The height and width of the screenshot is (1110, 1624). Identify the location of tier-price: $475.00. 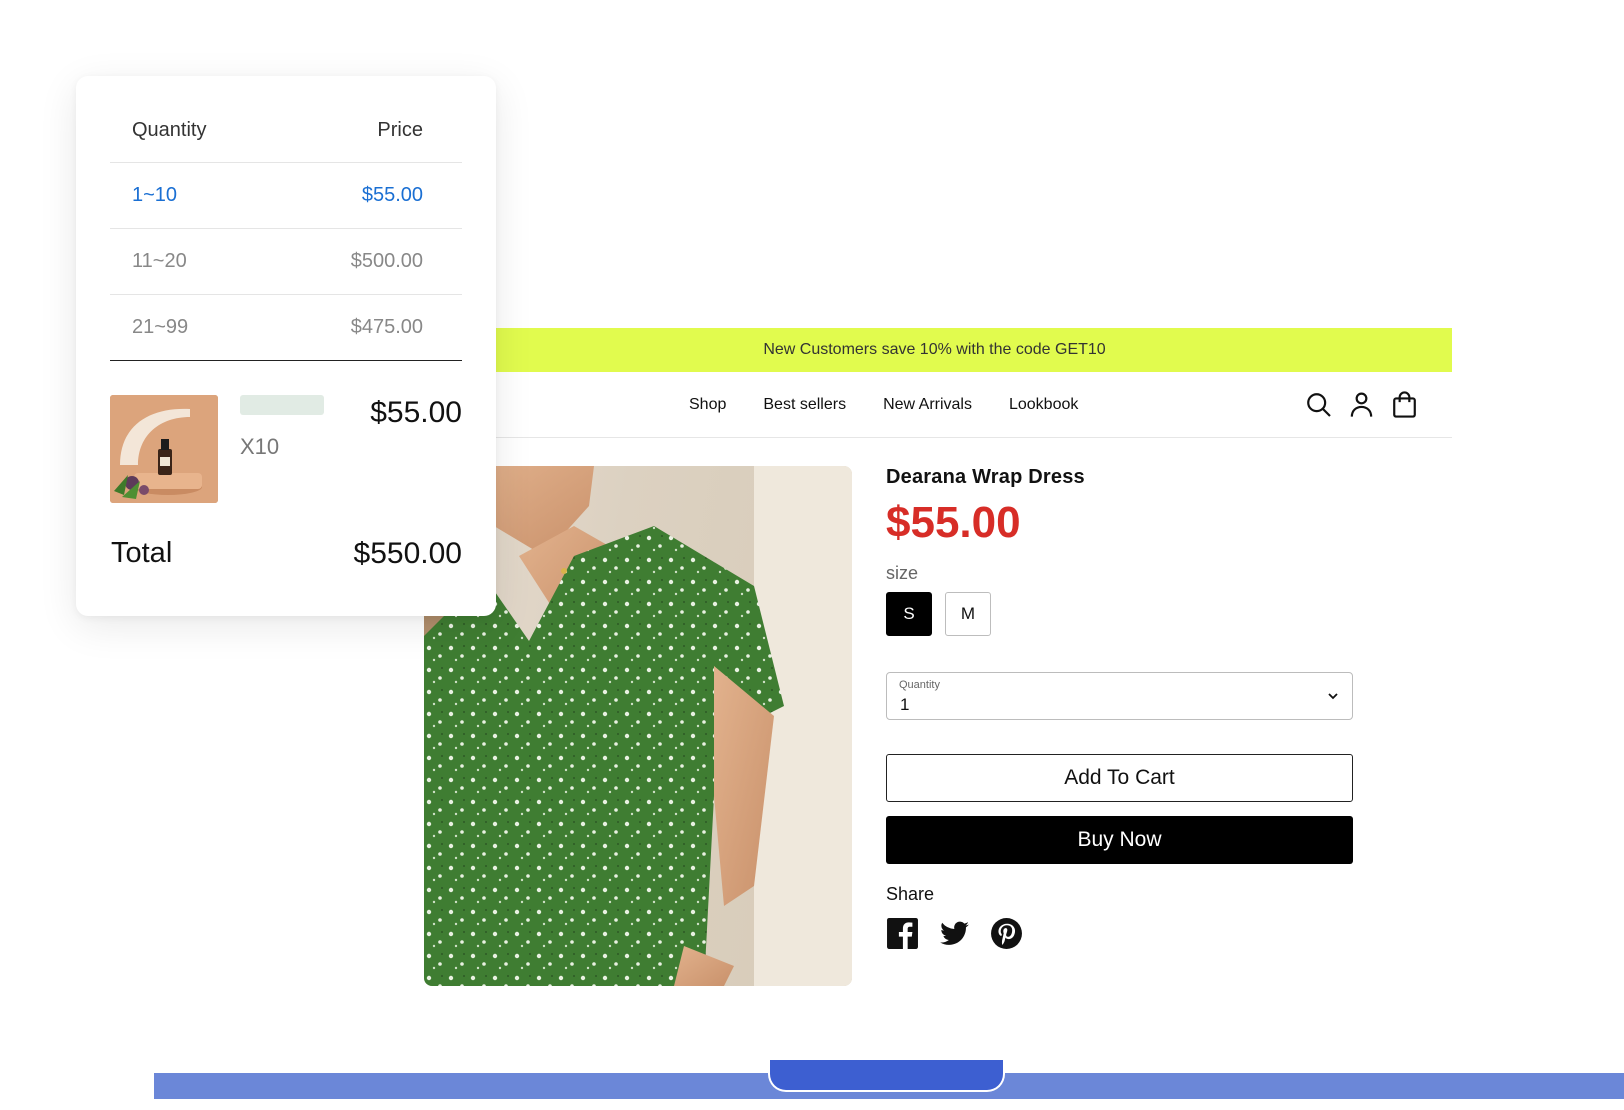
(386, 327).